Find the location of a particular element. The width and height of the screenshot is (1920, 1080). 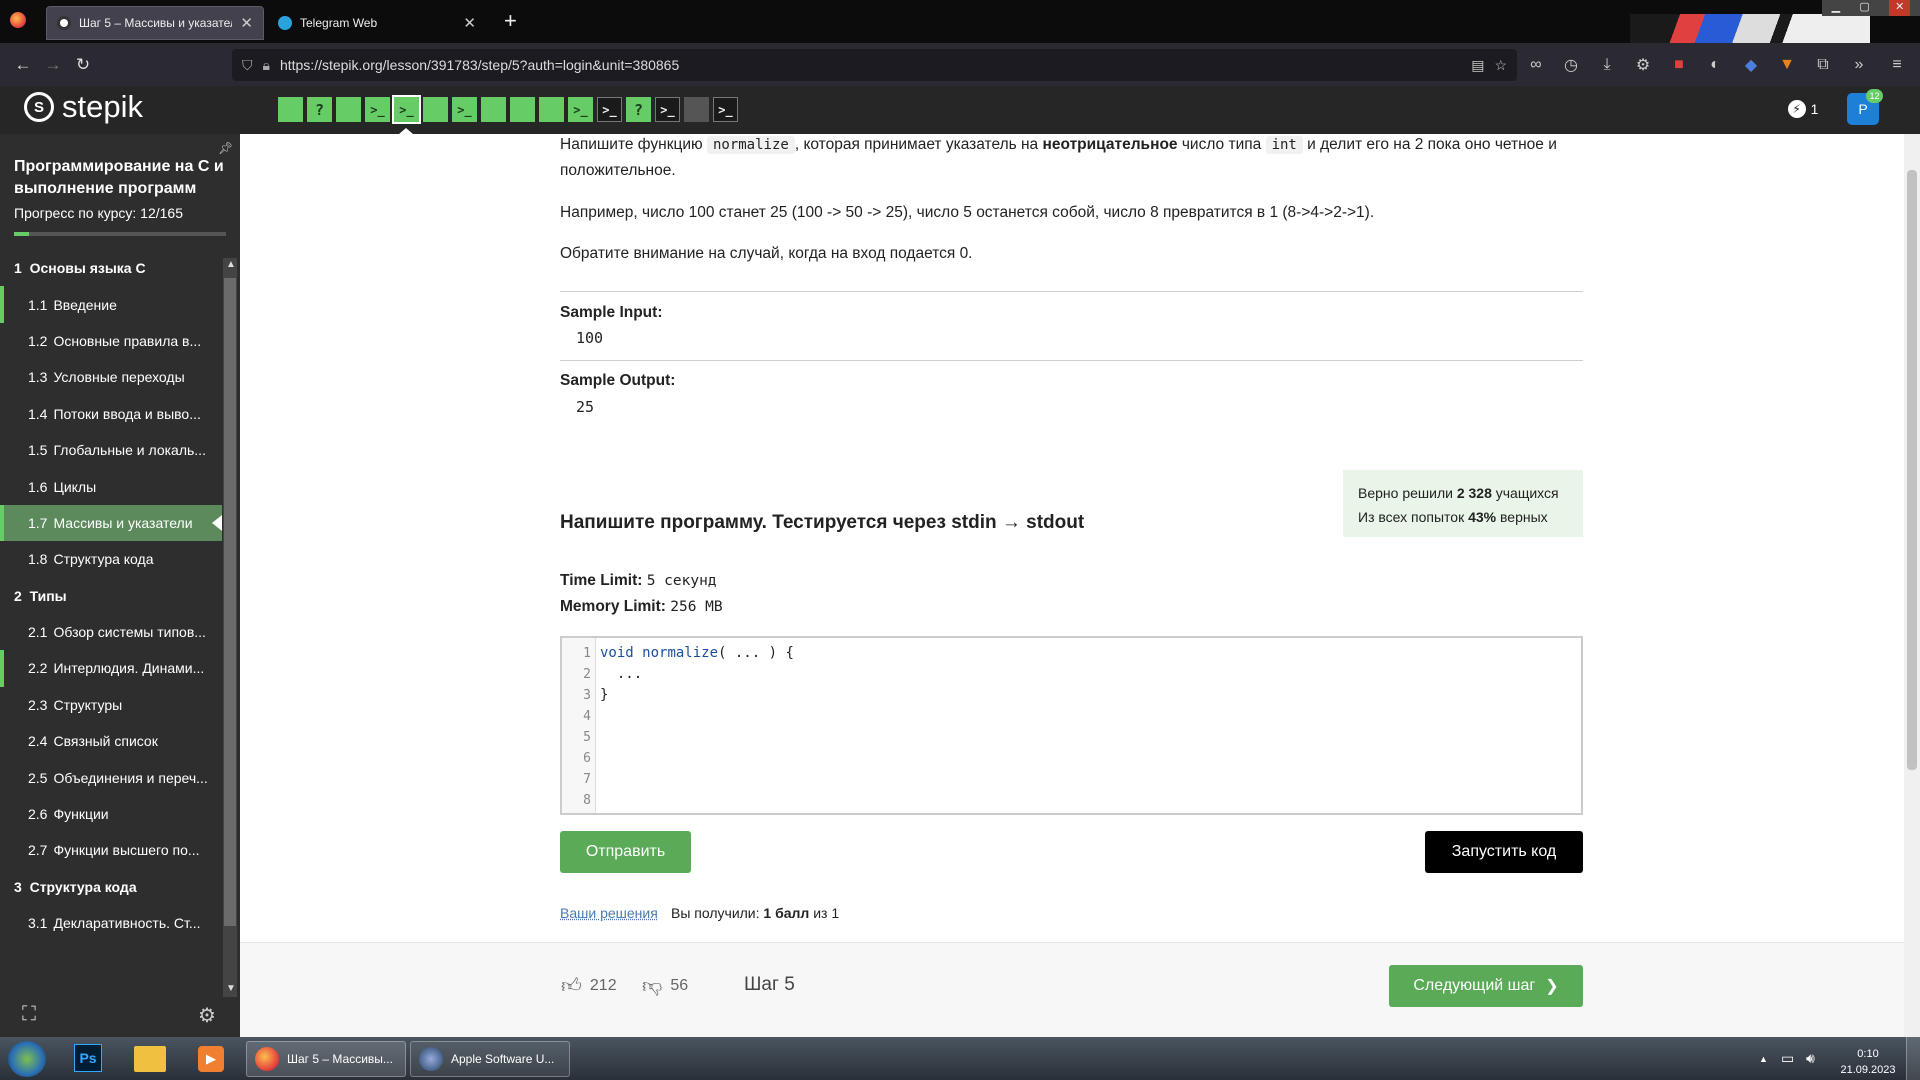

metamask-fox-icon: ▼ is located at coordinates (1787, 65).